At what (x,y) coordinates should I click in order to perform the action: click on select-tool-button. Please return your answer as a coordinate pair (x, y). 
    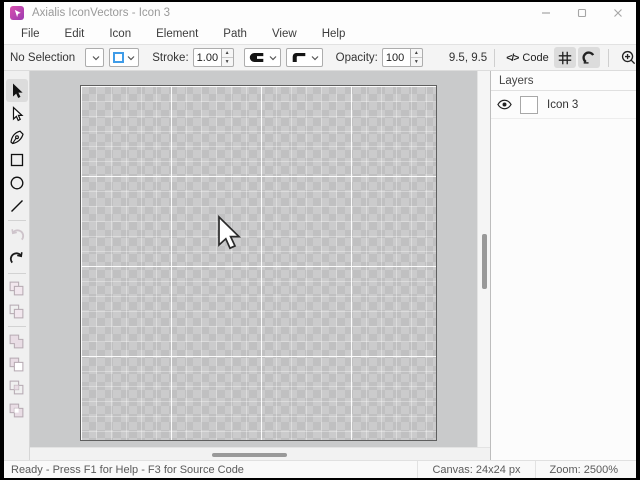
    Looking at the image, I should click on (16, 90).